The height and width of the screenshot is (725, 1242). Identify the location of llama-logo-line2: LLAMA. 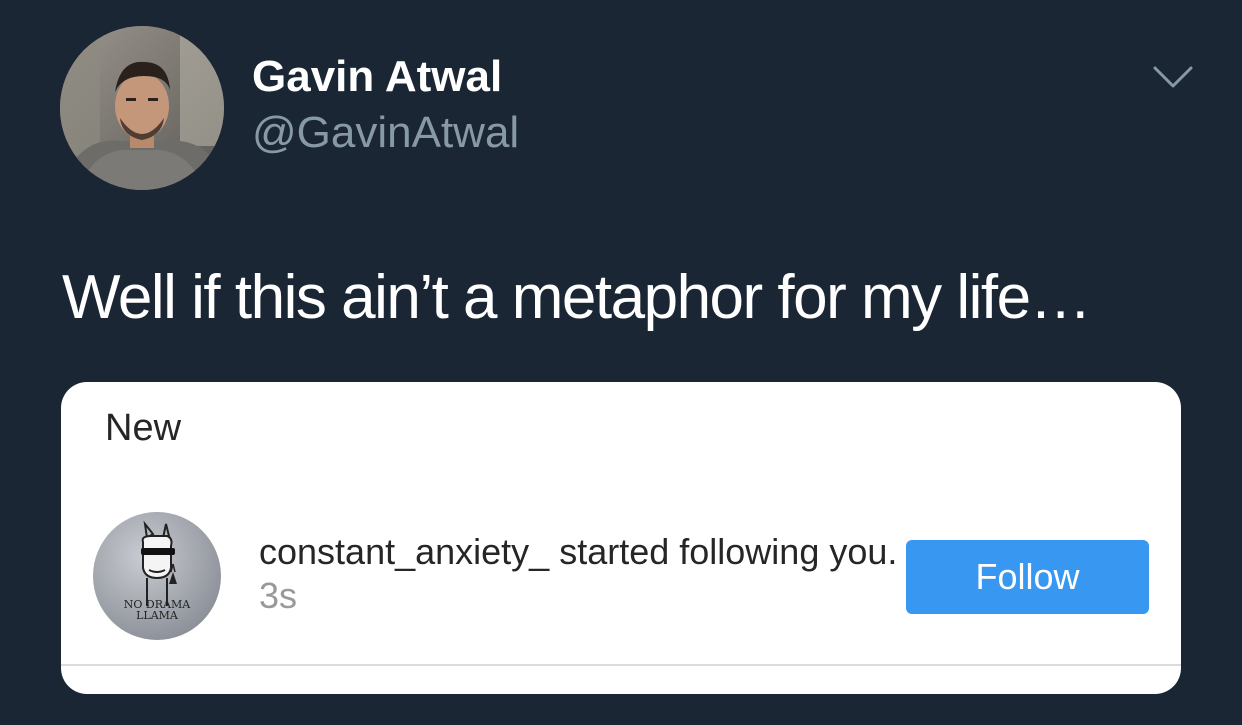
(157, 615).